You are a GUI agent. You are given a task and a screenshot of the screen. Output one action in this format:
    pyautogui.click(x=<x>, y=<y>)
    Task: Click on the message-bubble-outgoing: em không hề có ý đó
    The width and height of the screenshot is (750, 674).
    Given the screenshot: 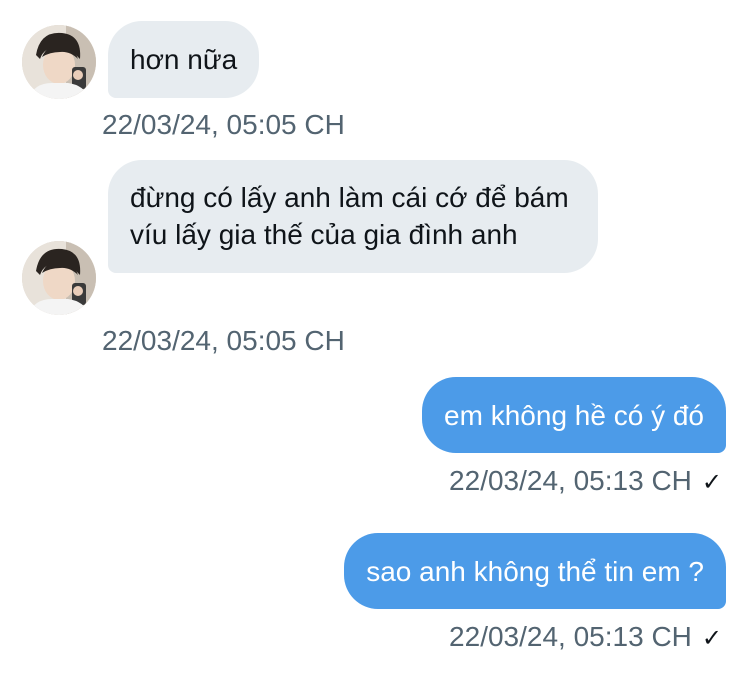 What is the action you would take?
    pyautogui.click(x=574, y=415)
    